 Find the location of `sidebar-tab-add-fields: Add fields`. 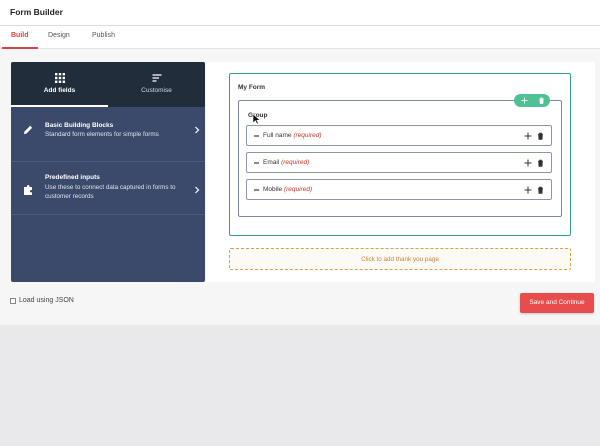

sidebar-tab-add-fields: Add fields is located at coordinates (59, 84).